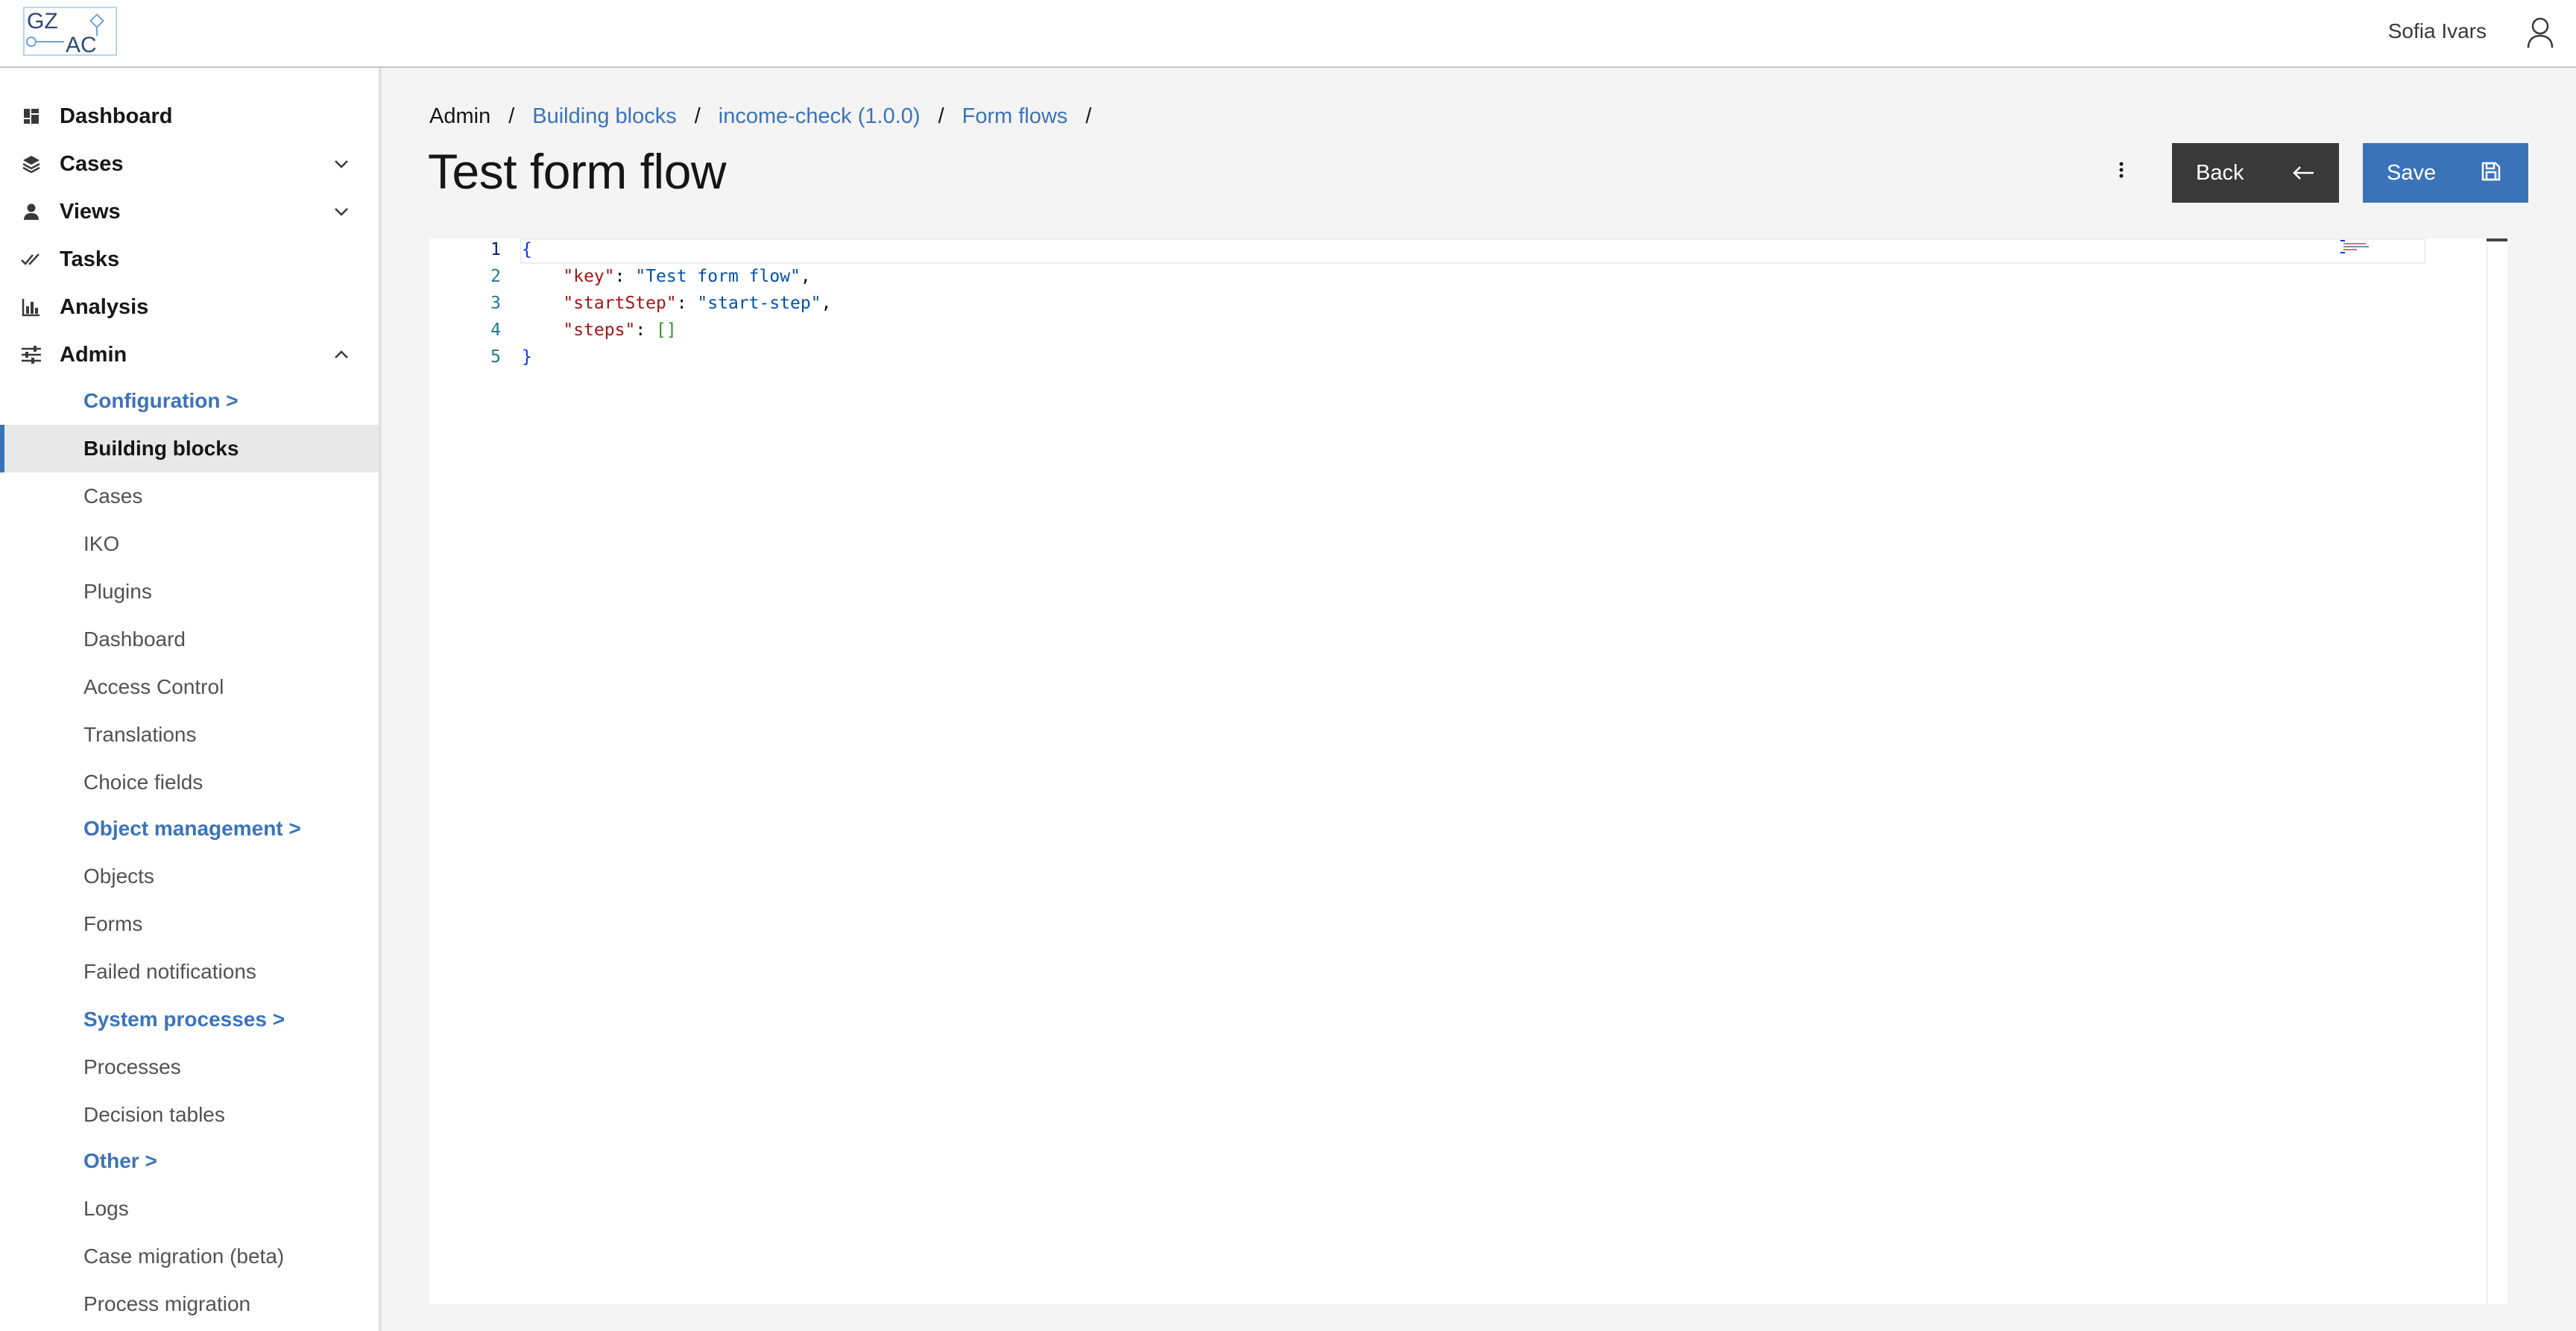 The image size is (2576, 1331). I want to click on bar-chart-icon, so click(31, 307).